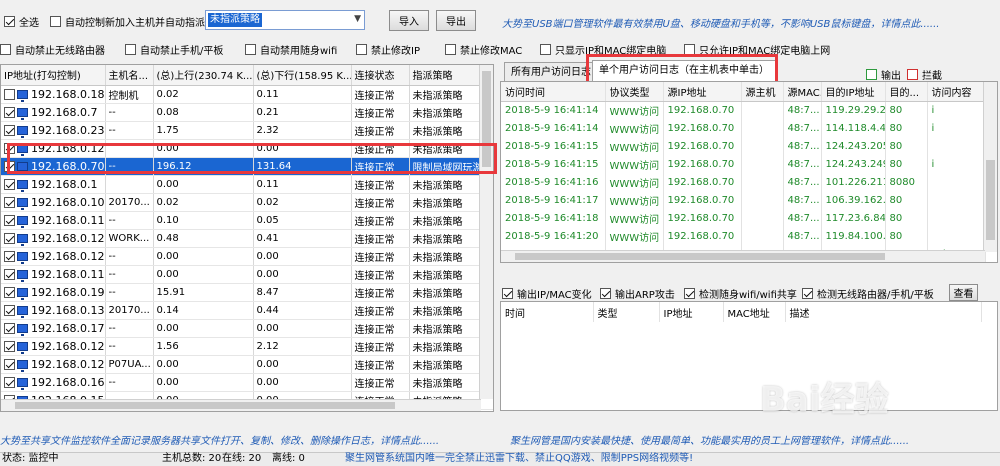 The image size is (1000, 466). Describe the element at coordinates (53, 256) in the screenshot. I see `cell-ip: 192.168.0.124` at that location.